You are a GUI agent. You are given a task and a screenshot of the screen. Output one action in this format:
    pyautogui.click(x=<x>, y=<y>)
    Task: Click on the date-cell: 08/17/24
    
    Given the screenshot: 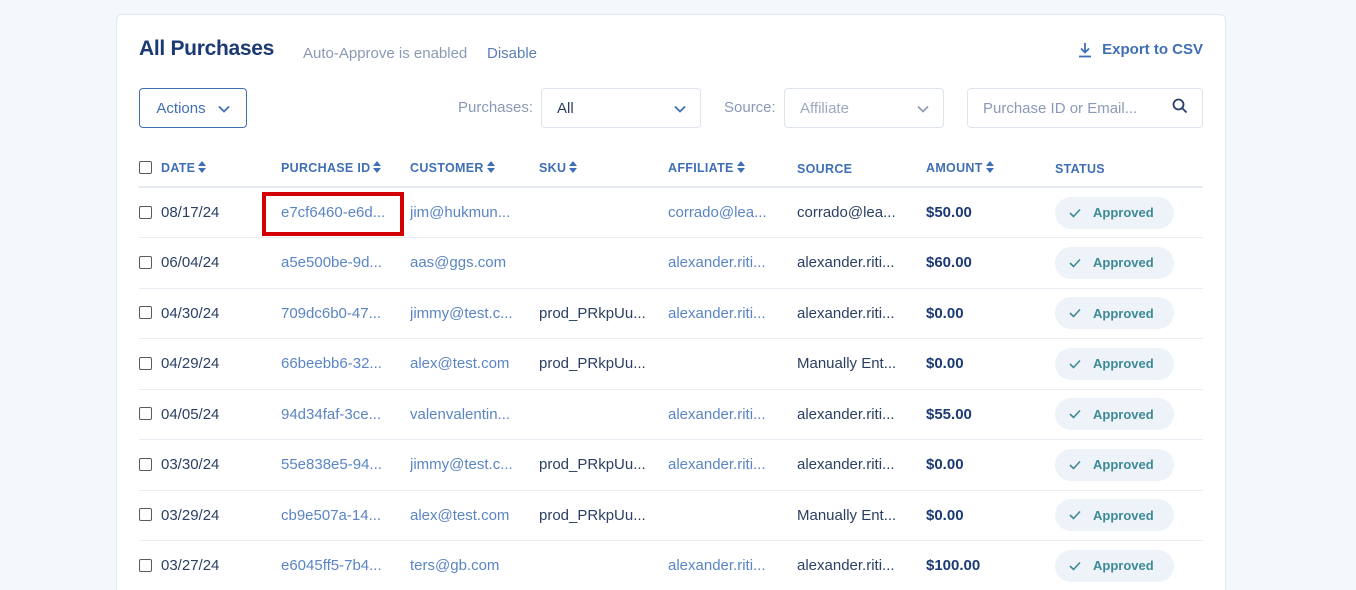 What is the action you would take?
    pyautogui.click(x=210, y=212)
    